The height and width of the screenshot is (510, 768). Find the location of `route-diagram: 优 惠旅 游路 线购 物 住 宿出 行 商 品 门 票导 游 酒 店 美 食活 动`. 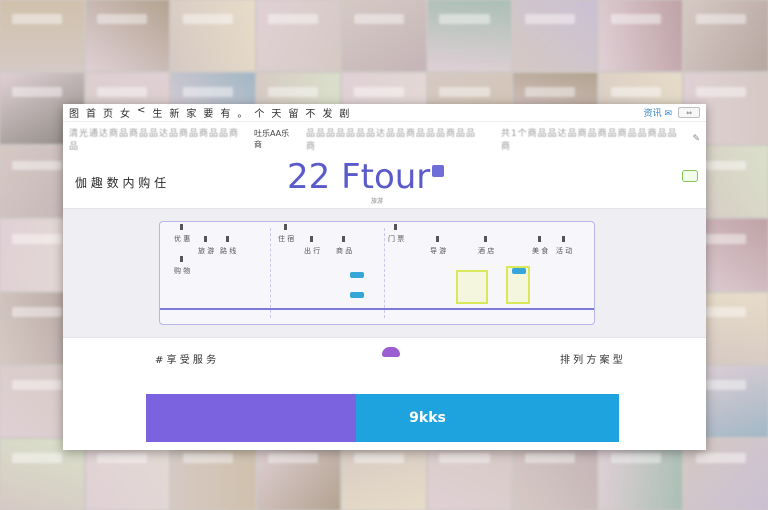

route-diagram: 优 惠旅 游路 线购 物 住 宿出 行 商 品 门 票导 游 酒 店 美 食活 动 is located at coordinates (377, 273).